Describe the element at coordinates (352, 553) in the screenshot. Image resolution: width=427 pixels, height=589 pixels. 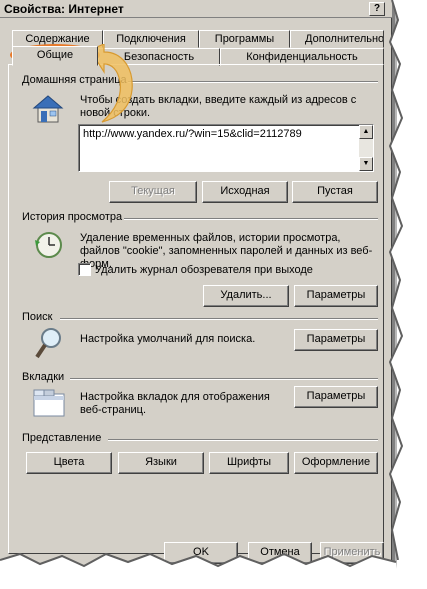
I see `apply-button: Применить` at that location.